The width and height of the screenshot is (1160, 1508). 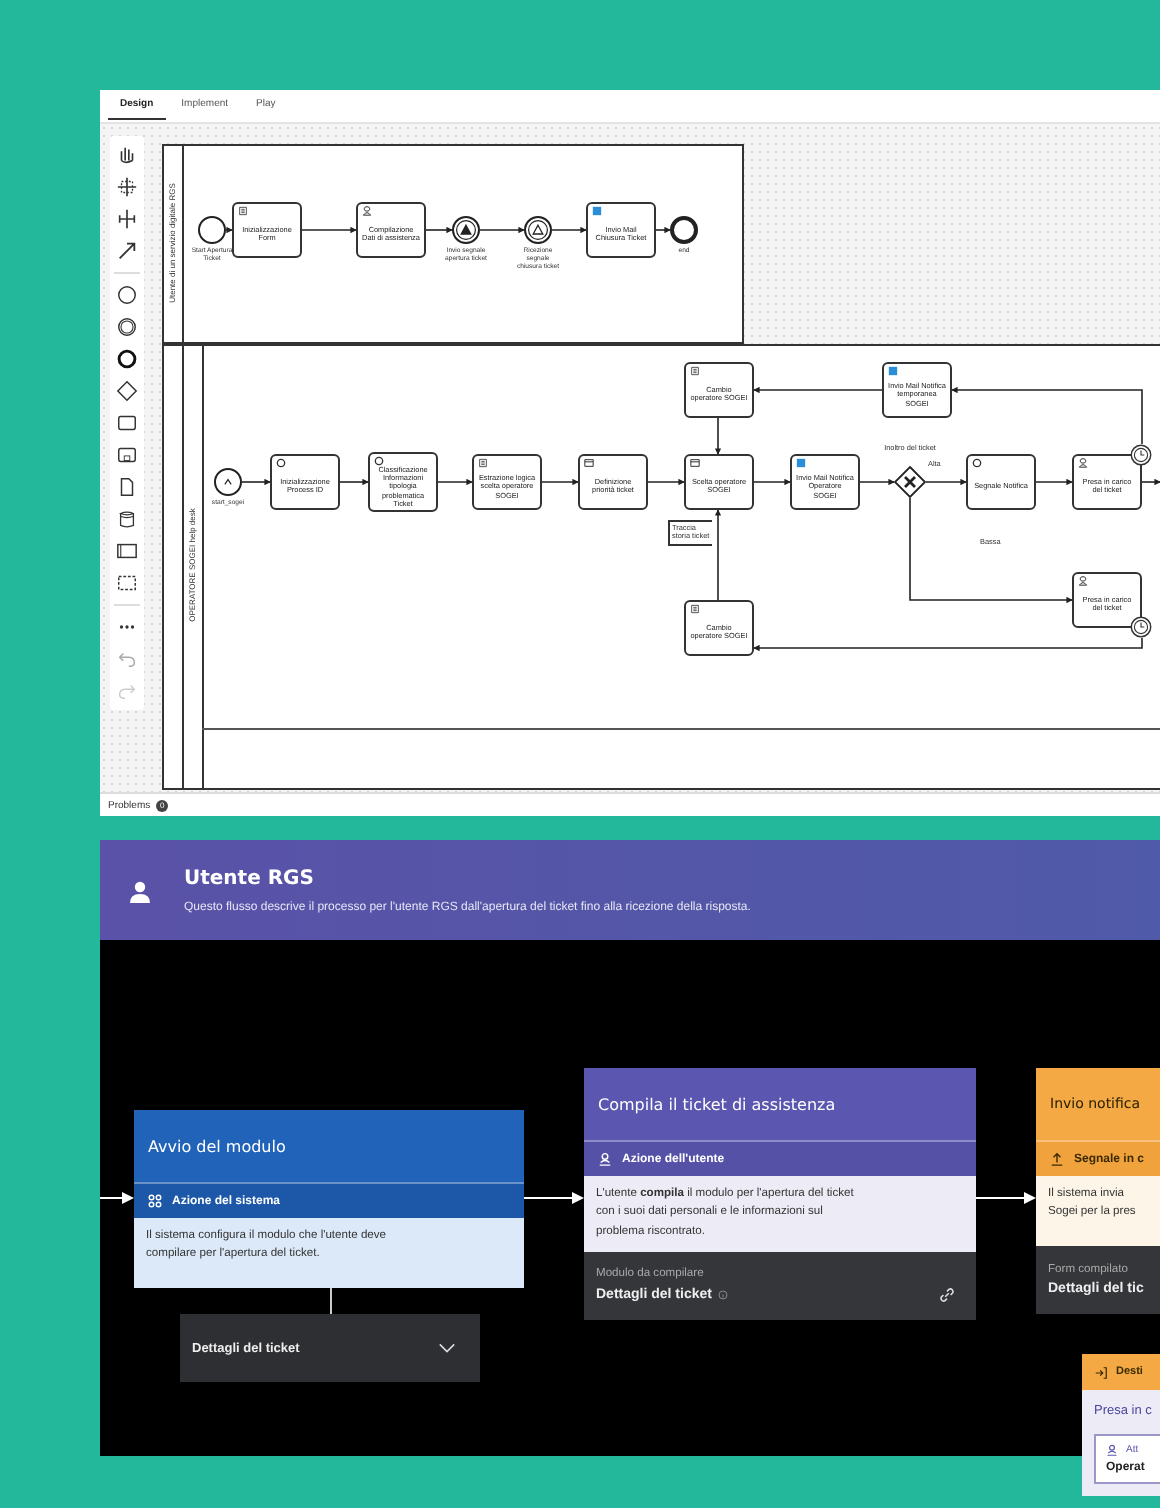 I want to click on connect-arrow-icon, so click(x=127, y=250).